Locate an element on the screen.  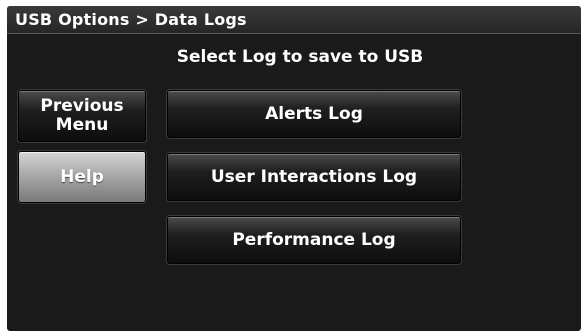
previous-menu-label: Previous Menu is located at coordinates (81, 116).